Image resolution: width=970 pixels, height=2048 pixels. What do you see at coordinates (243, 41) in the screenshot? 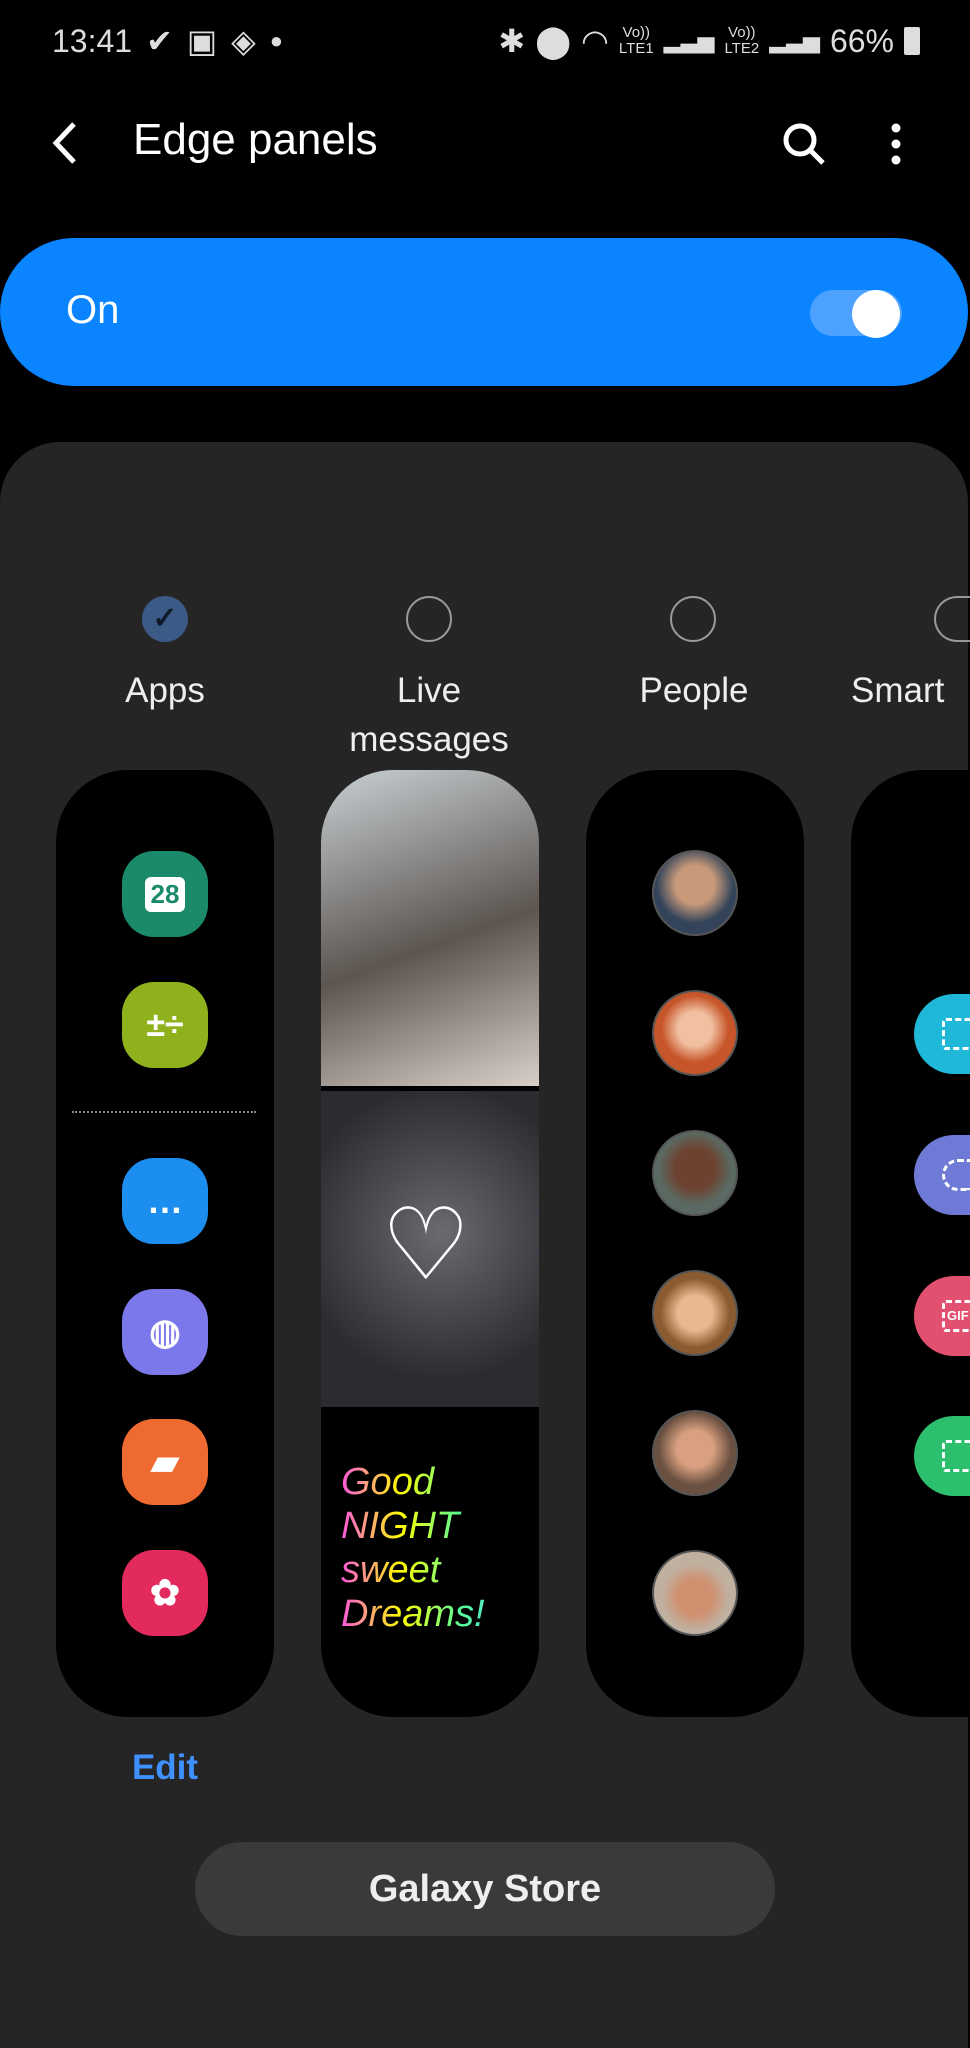
I see `app-notification-icon: ◈` at bounding box center [243, 41].